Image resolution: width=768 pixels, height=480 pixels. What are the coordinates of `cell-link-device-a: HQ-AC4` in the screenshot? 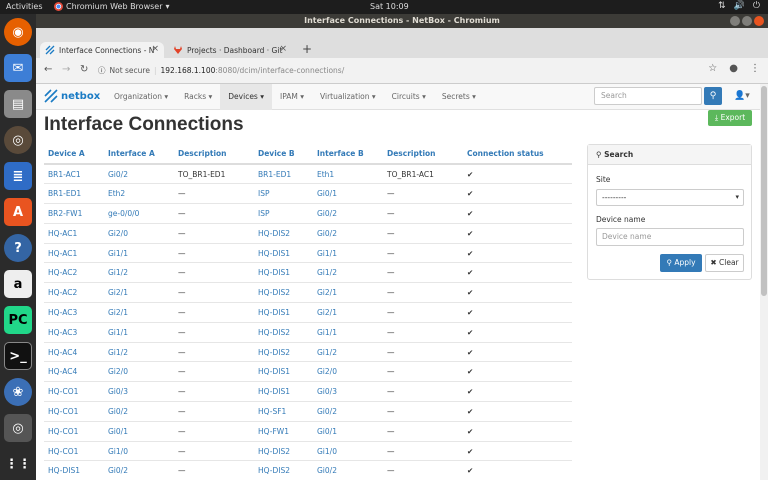 It's located at (74, 371).